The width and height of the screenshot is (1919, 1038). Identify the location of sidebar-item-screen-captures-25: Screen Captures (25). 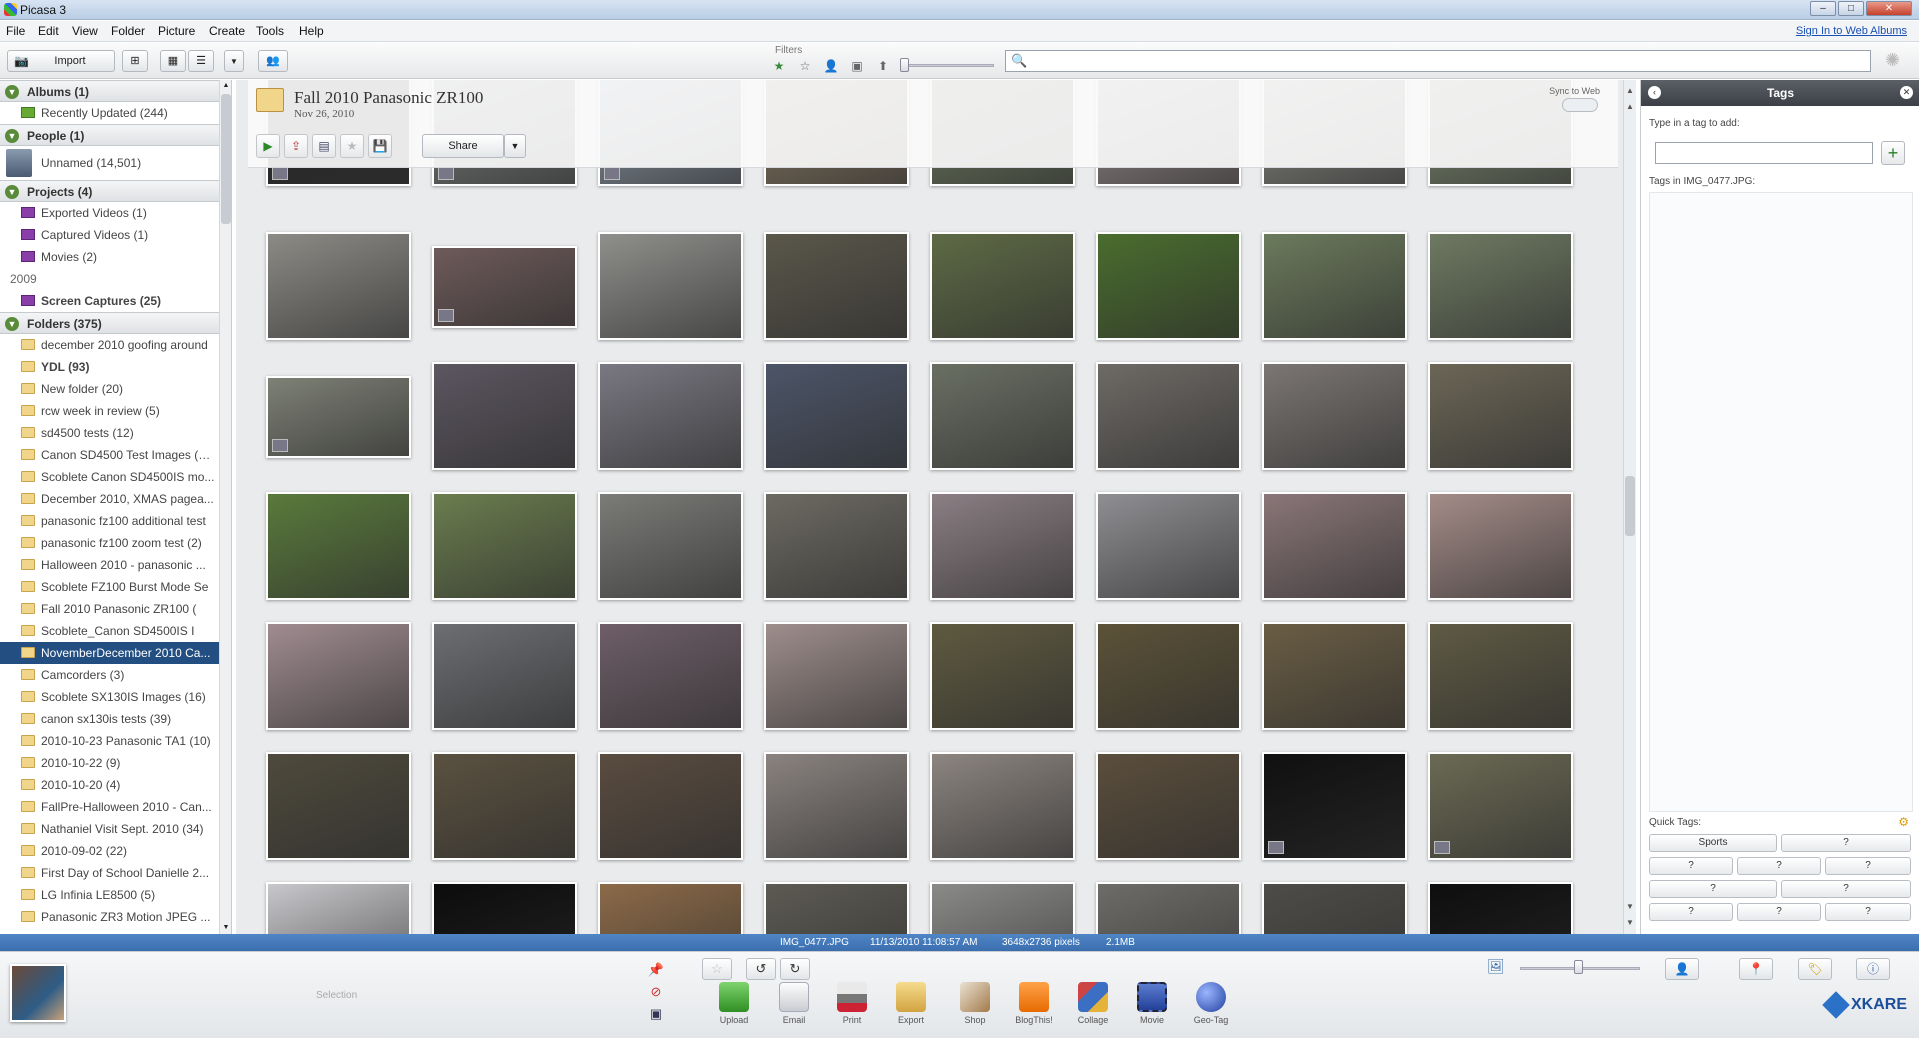
(109, 301).